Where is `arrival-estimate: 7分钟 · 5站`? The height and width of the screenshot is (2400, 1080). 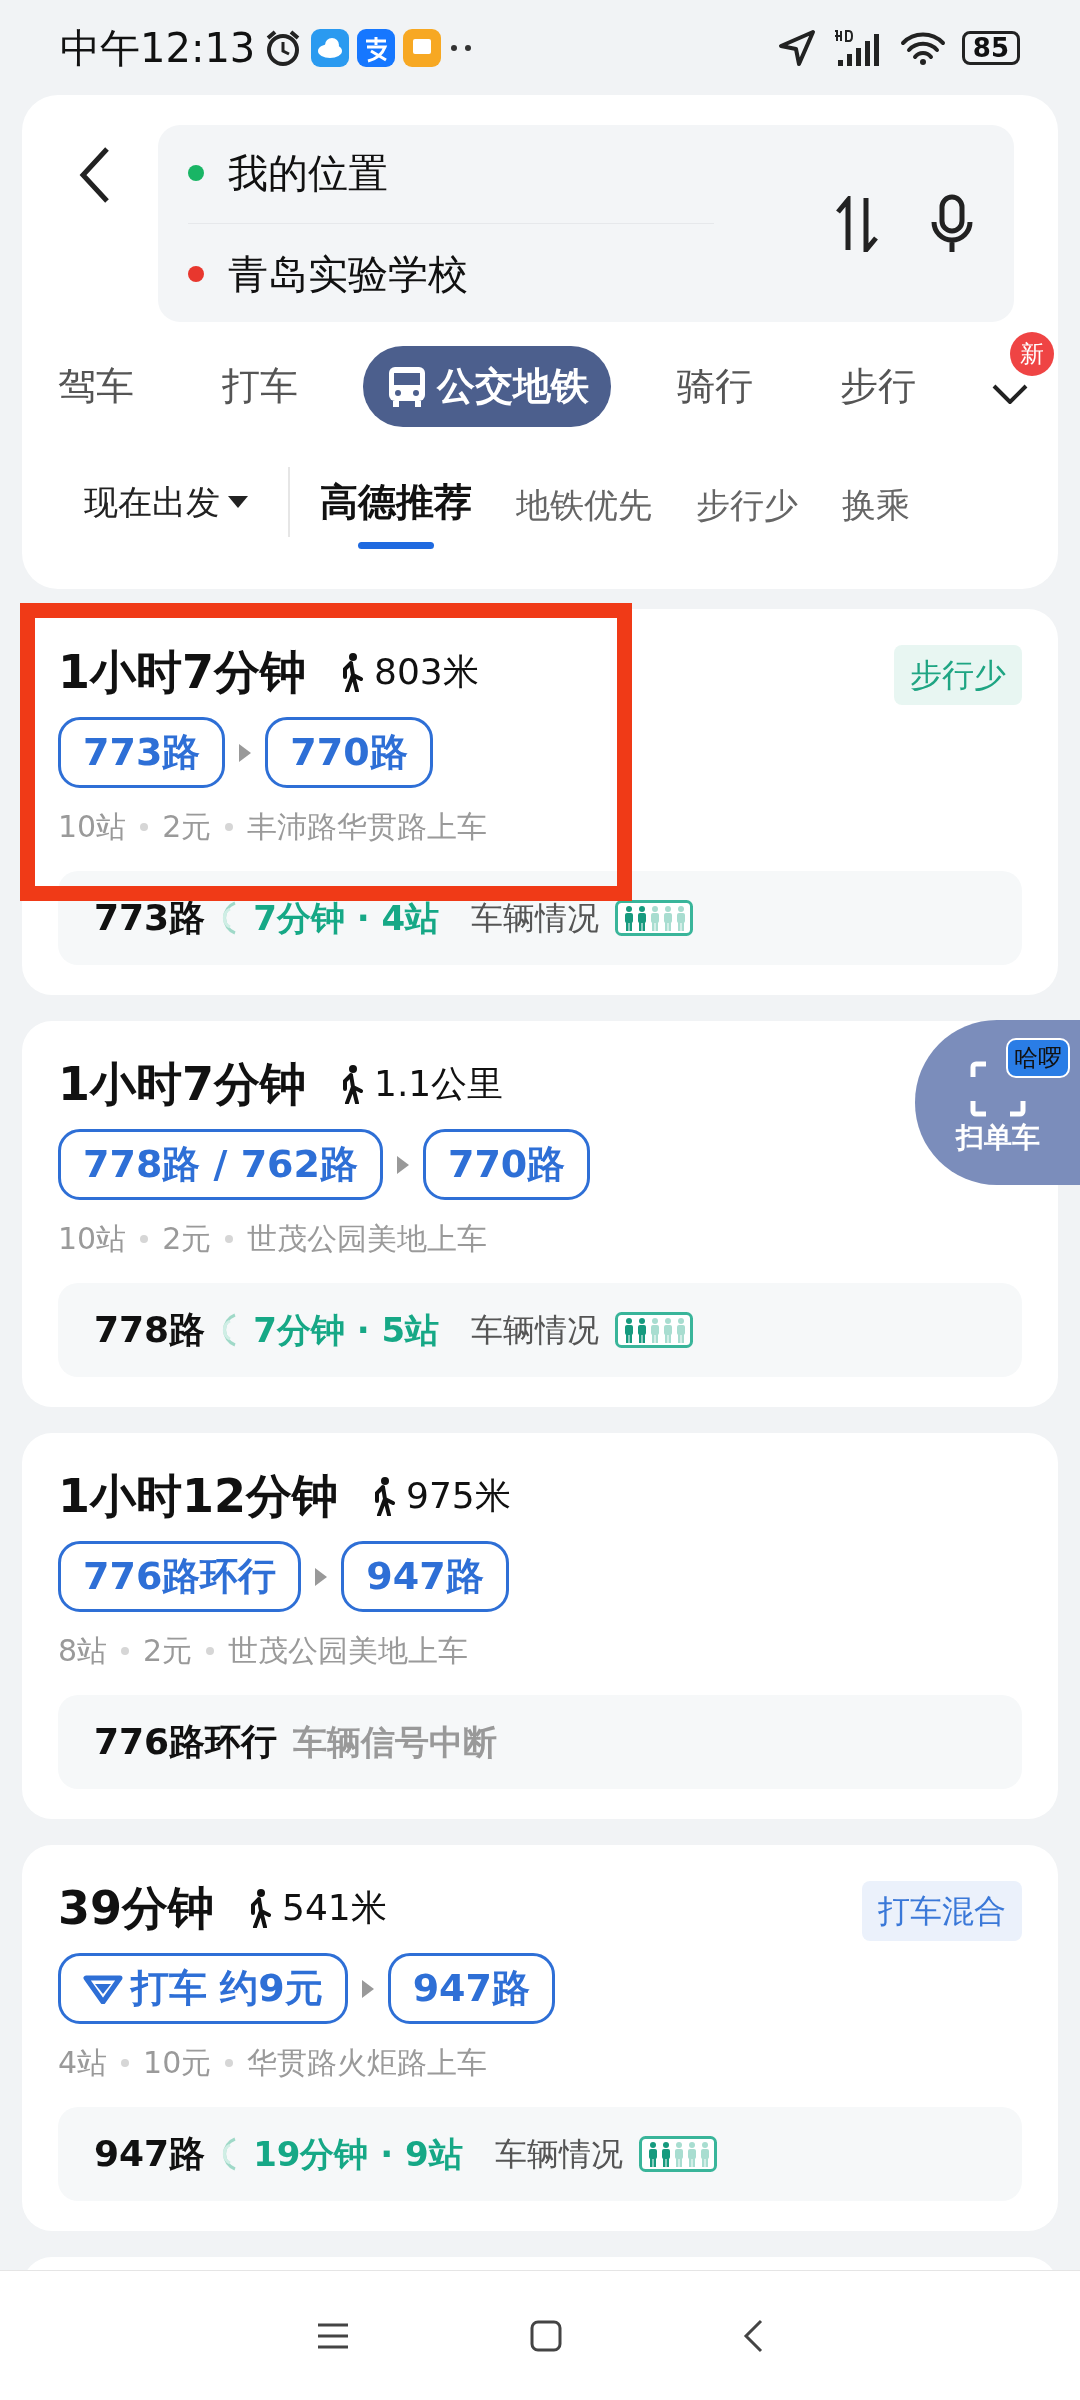
arrival-estimate: 7分钟 · 5站 is located at coordinates (346, 1330).